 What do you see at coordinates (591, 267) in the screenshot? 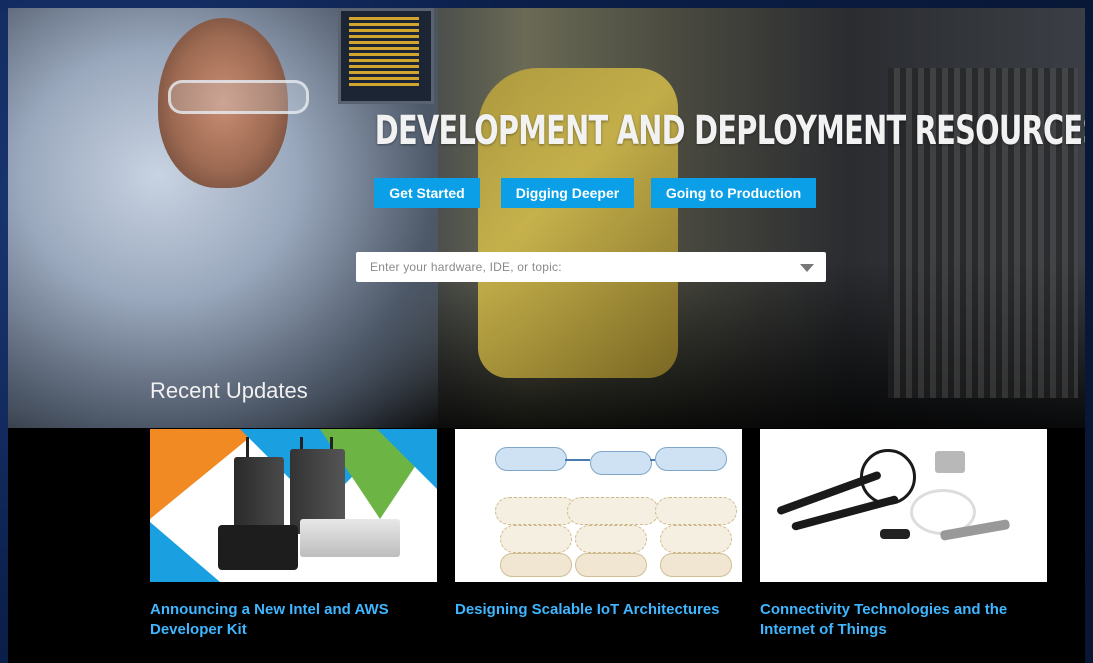
I see `topic-search-select: Enter your hardware, IDE, or topic:` at bounding box center [591, 267].